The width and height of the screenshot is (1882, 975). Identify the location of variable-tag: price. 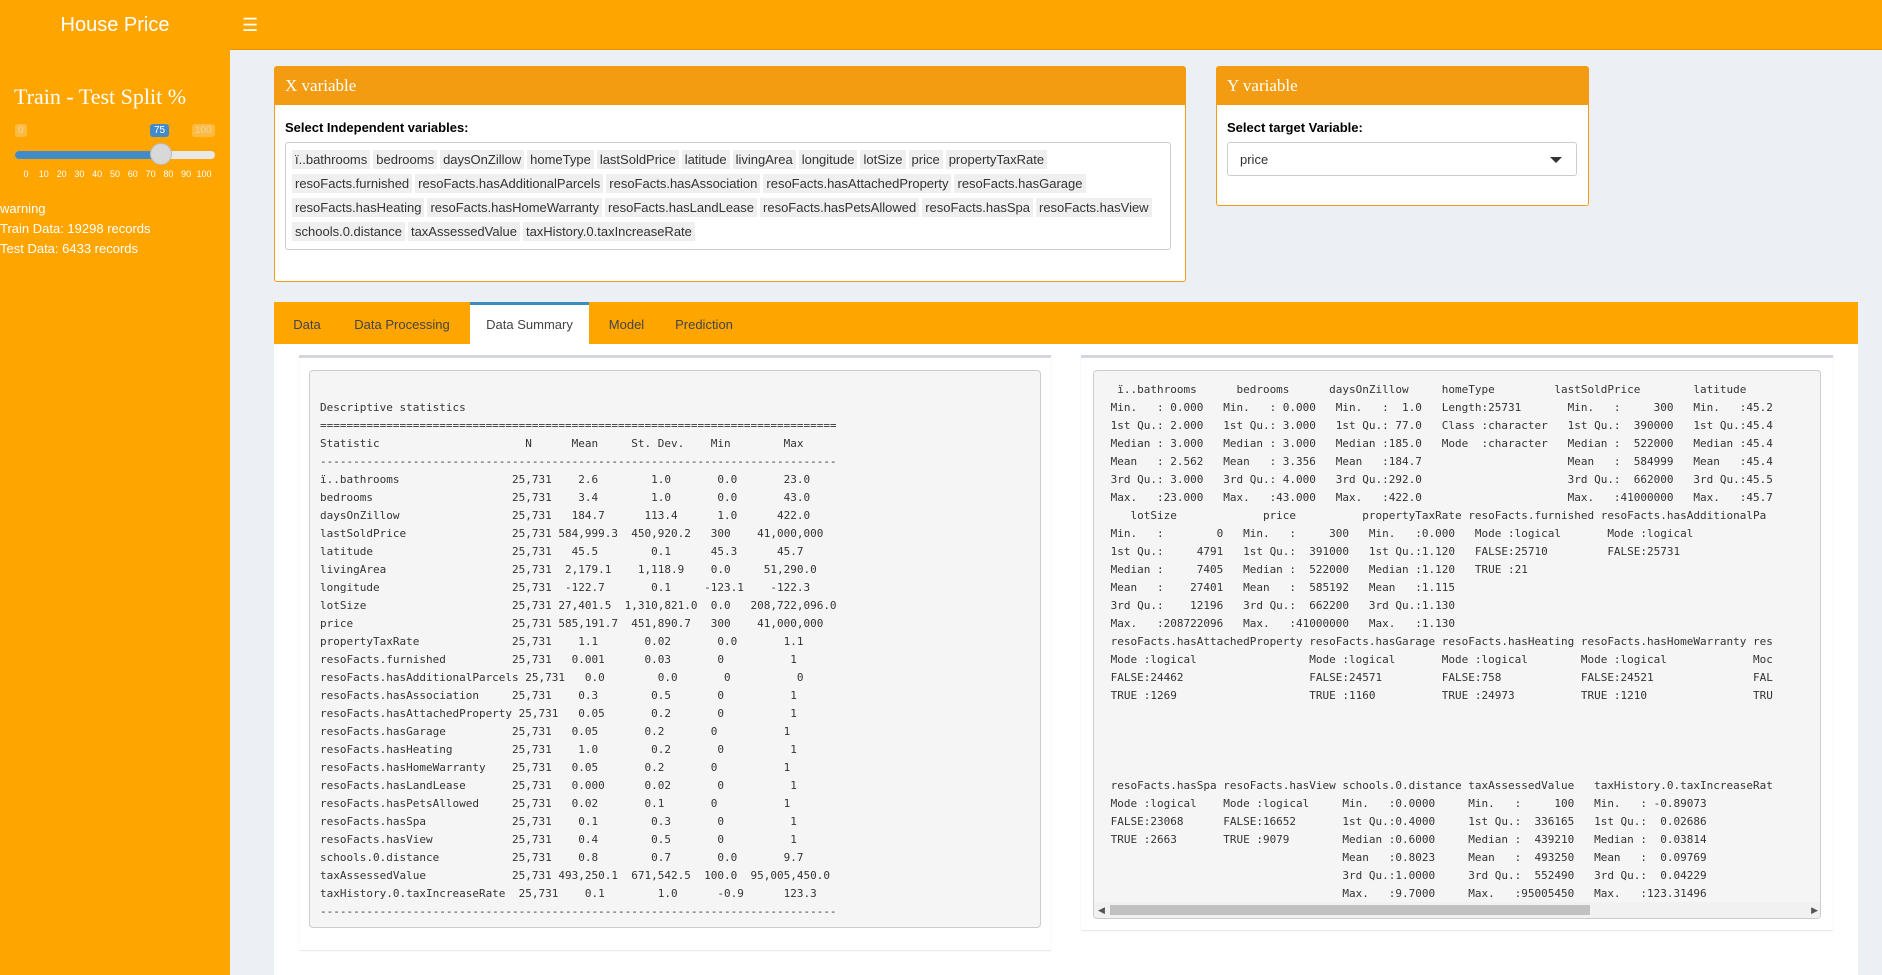
(925, 159).